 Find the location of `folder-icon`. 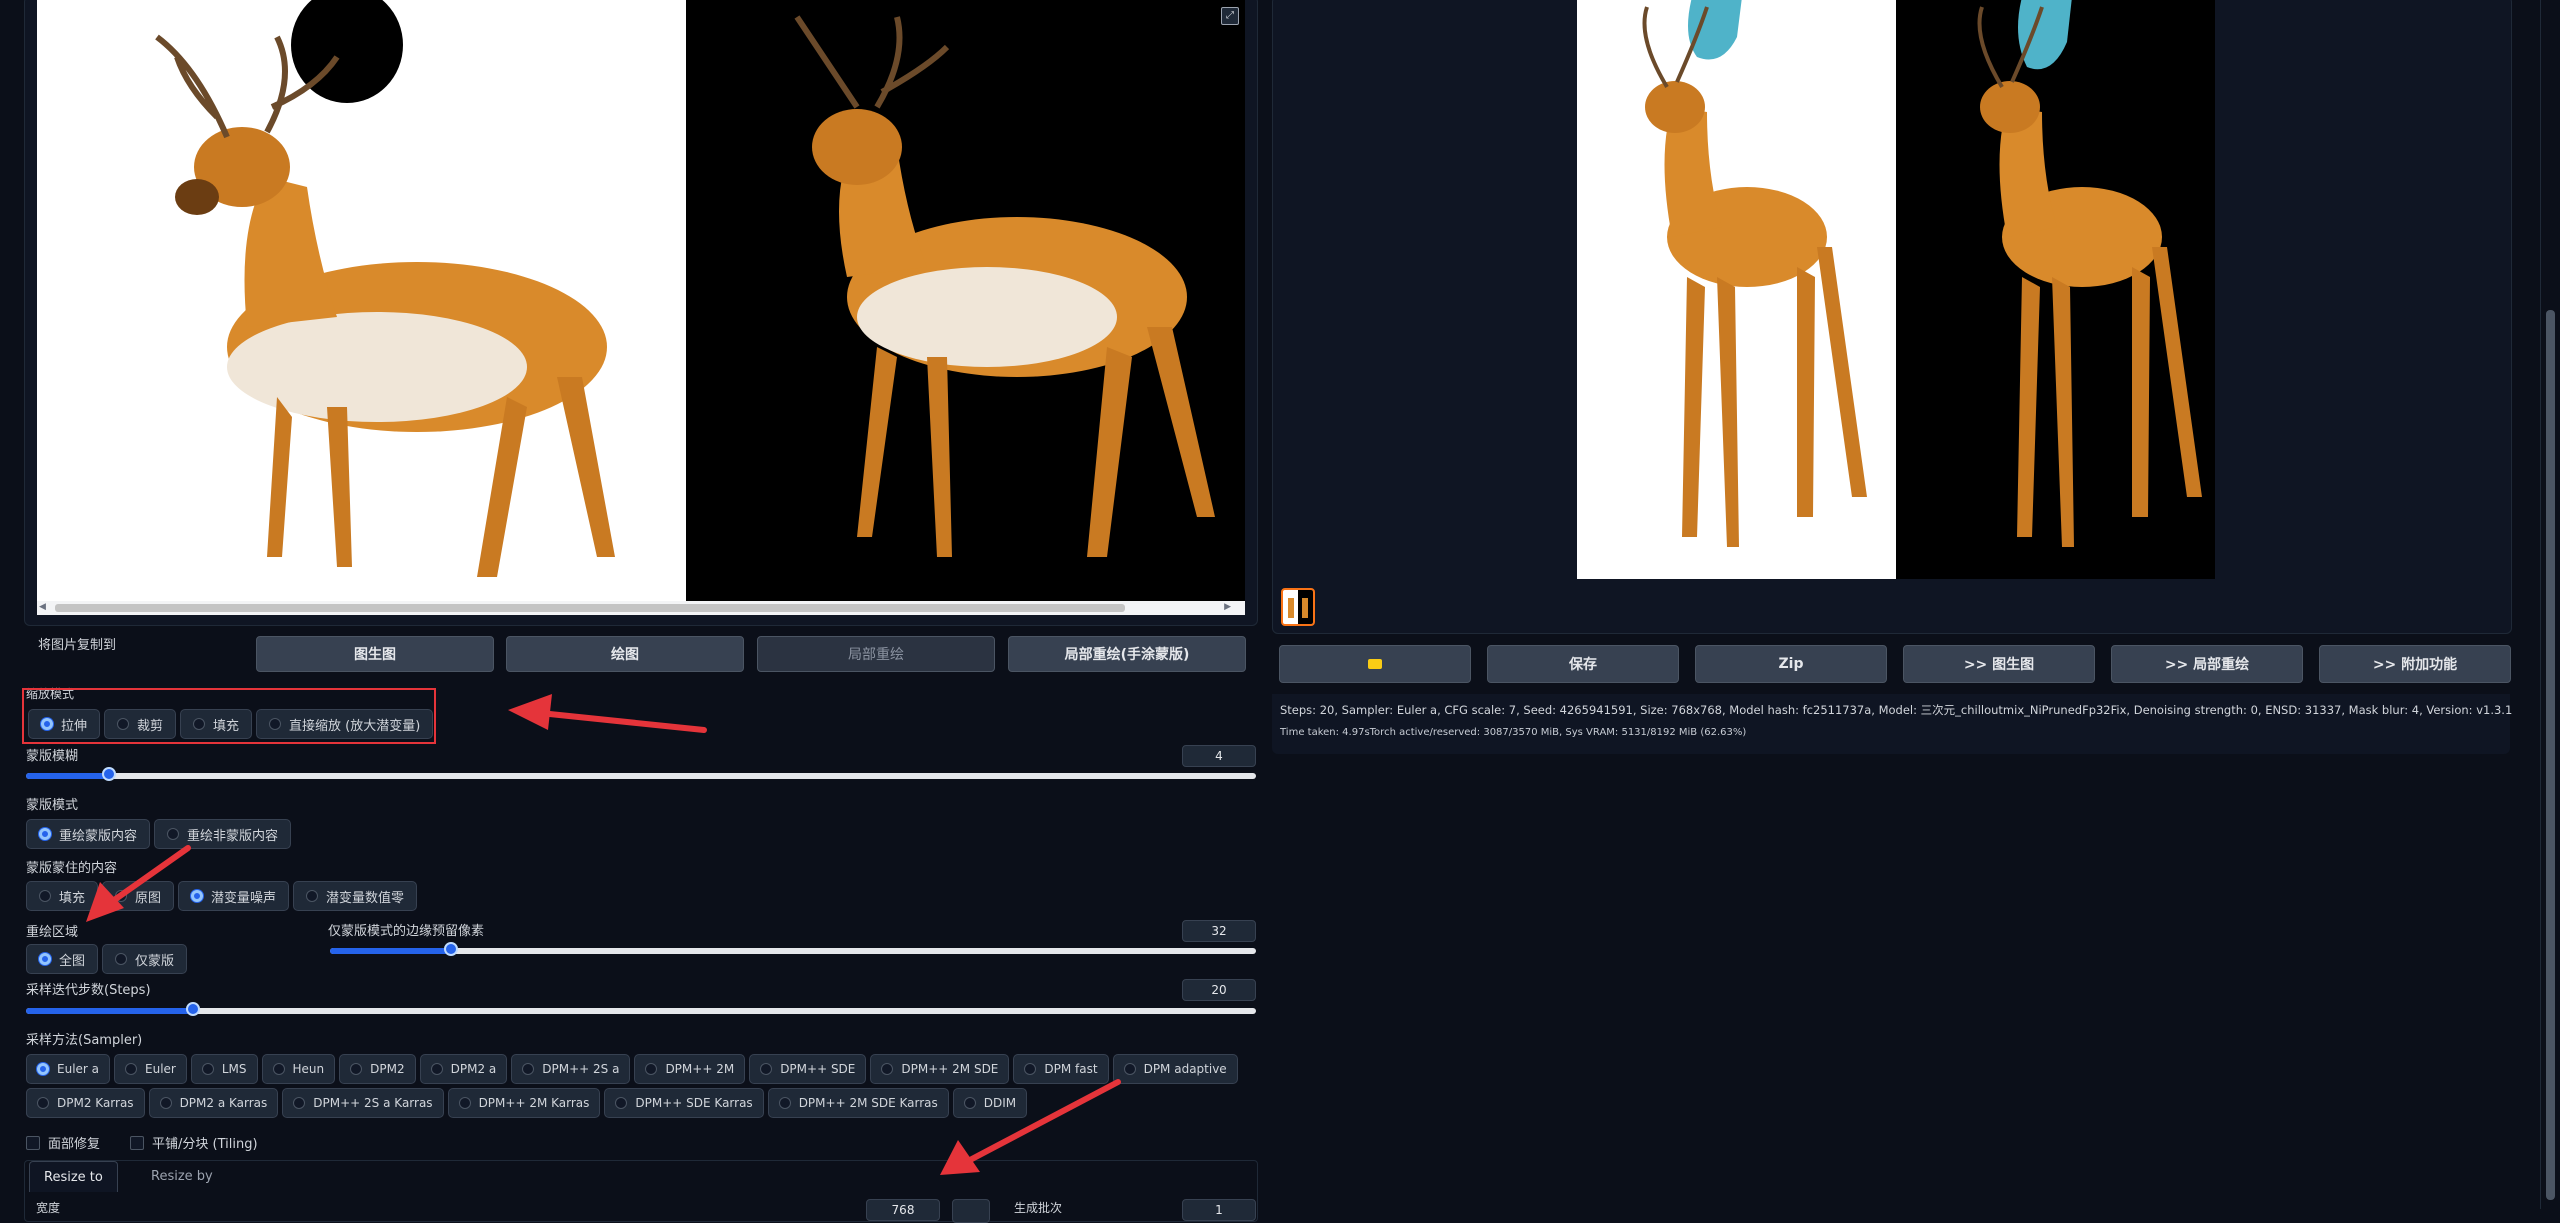

folder-icon is located at coordinates (1375, 664).